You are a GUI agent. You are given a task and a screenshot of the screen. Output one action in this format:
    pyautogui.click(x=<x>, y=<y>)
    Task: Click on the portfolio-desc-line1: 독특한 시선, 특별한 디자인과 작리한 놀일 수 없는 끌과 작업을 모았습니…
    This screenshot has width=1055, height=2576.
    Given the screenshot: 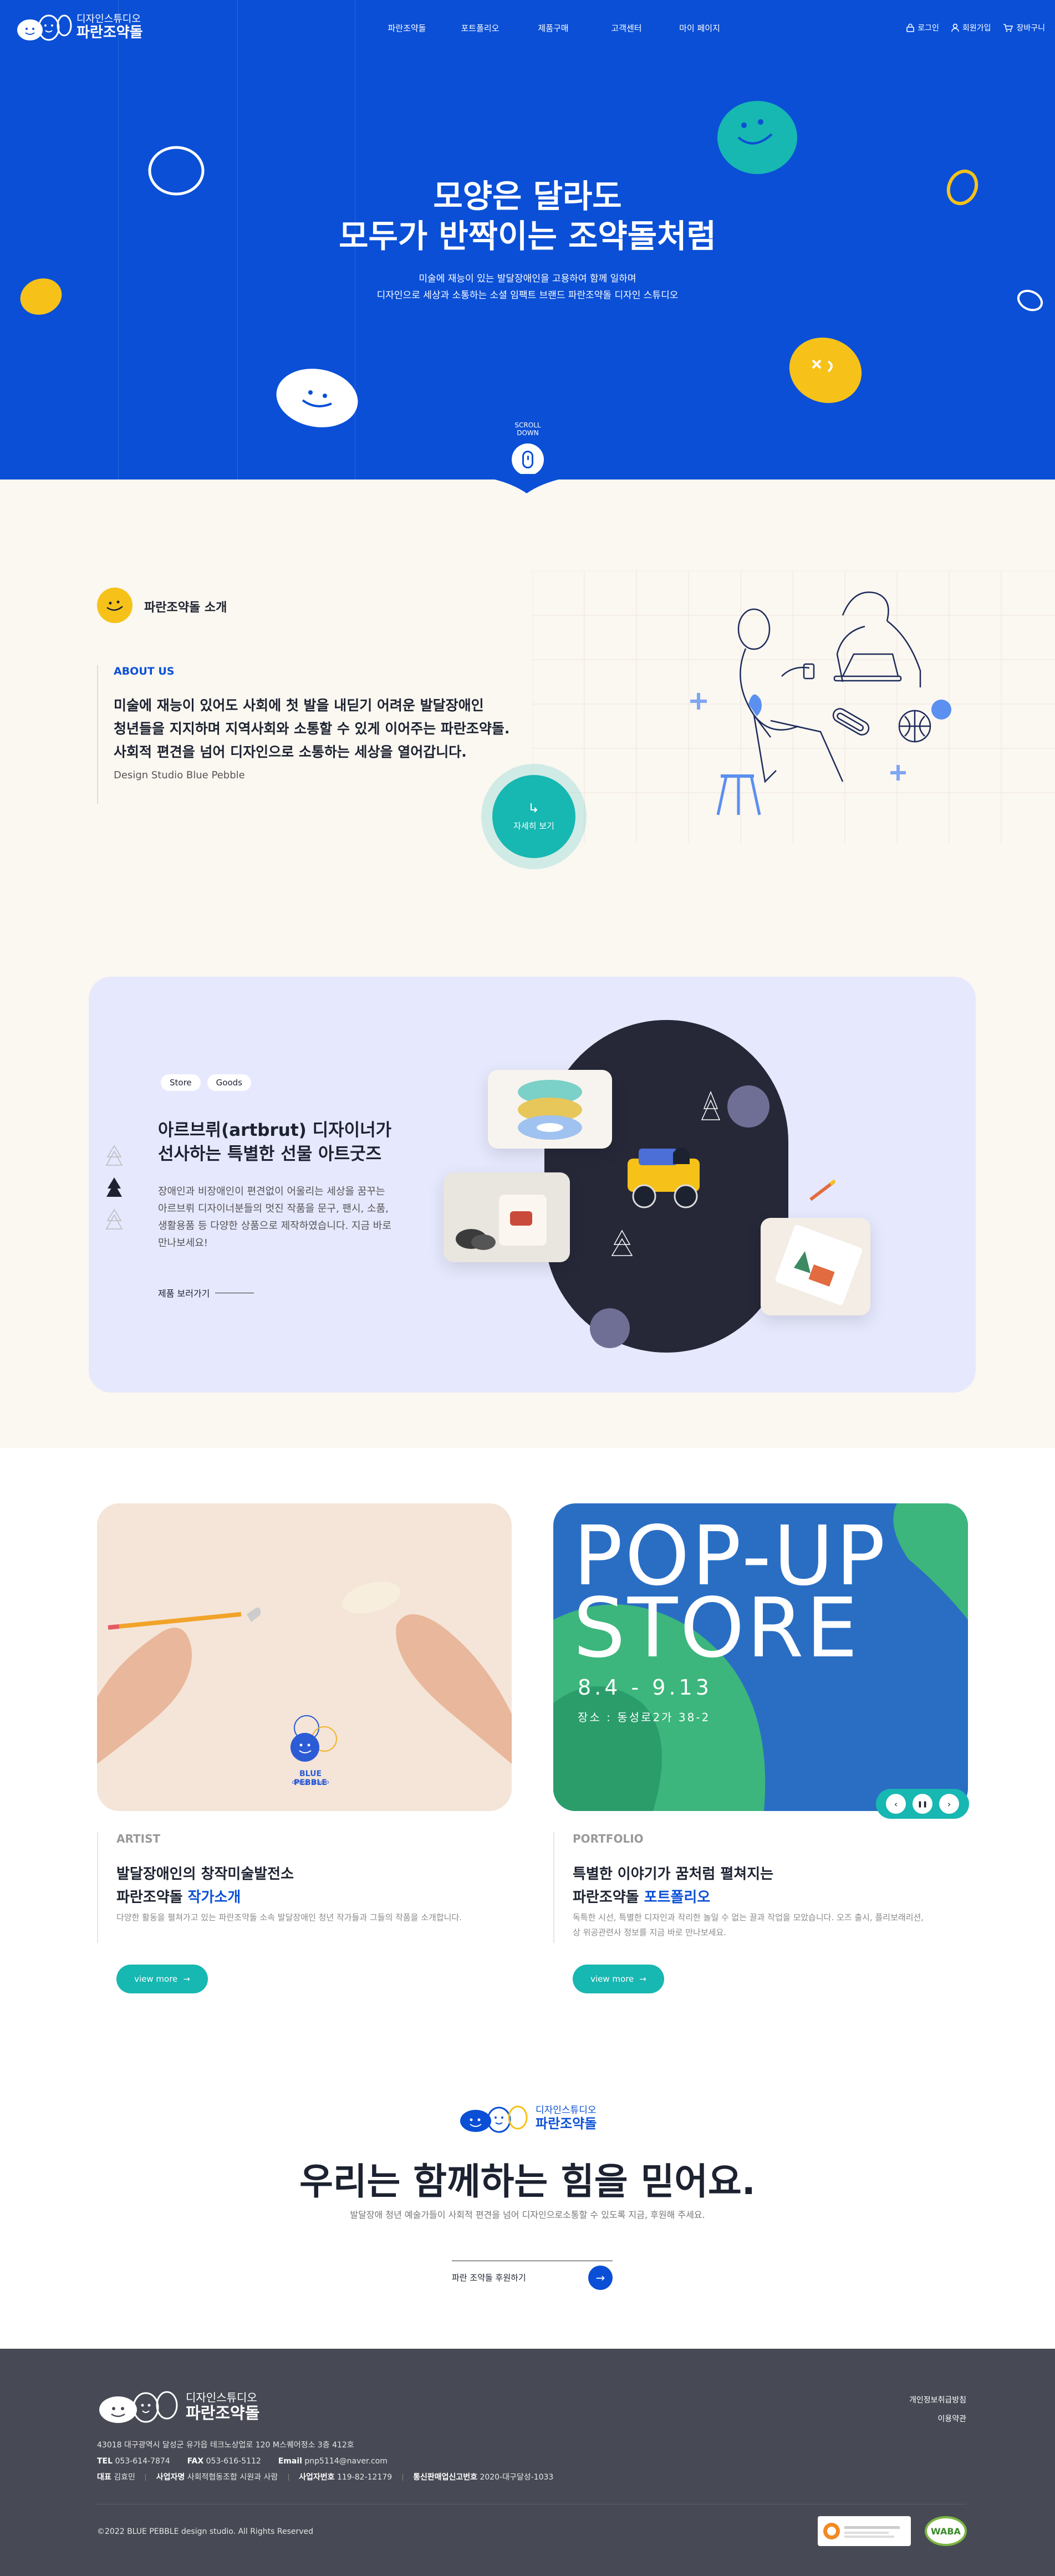 What is the action you would take?
    pyautogui.click(x=748, y=1917)
    